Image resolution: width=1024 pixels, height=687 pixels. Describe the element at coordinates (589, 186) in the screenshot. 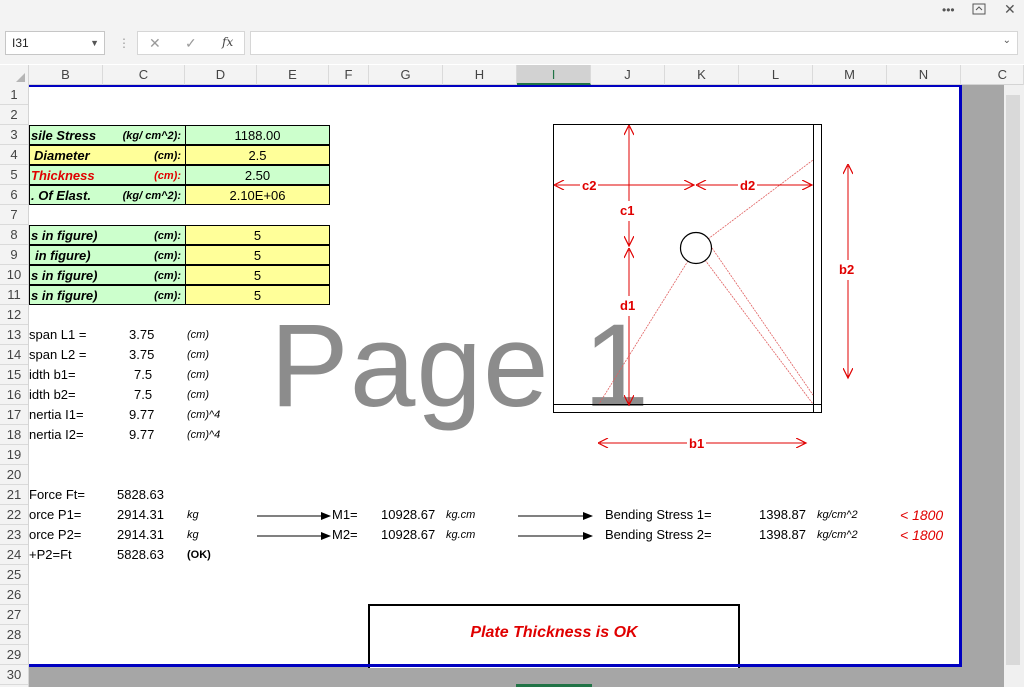

I see `label-c2: c2` at that location.